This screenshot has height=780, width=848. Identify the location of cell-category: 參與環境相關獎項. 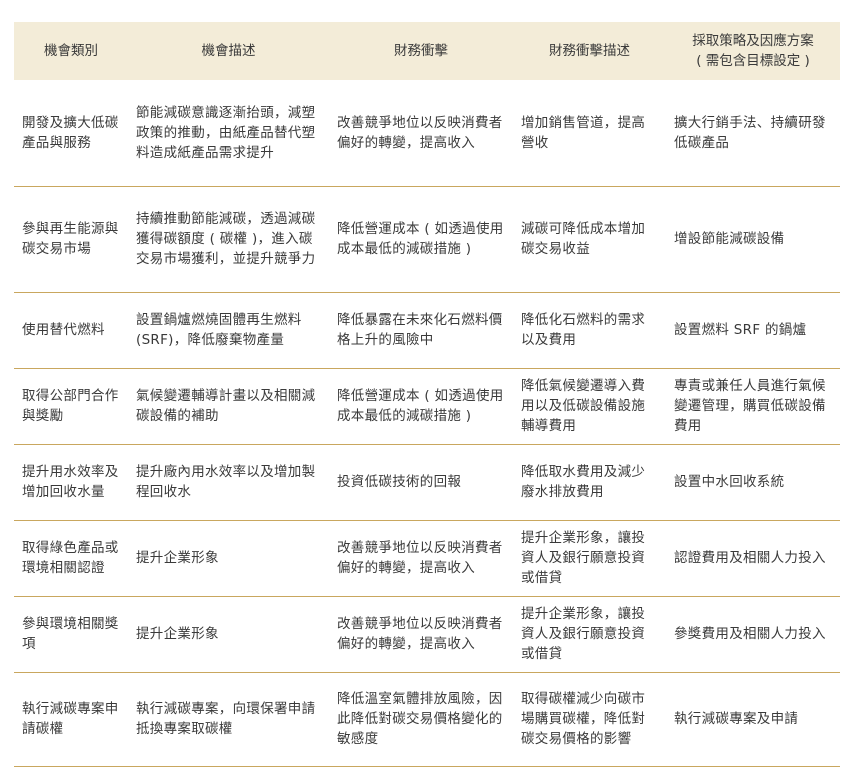
(71, 634).